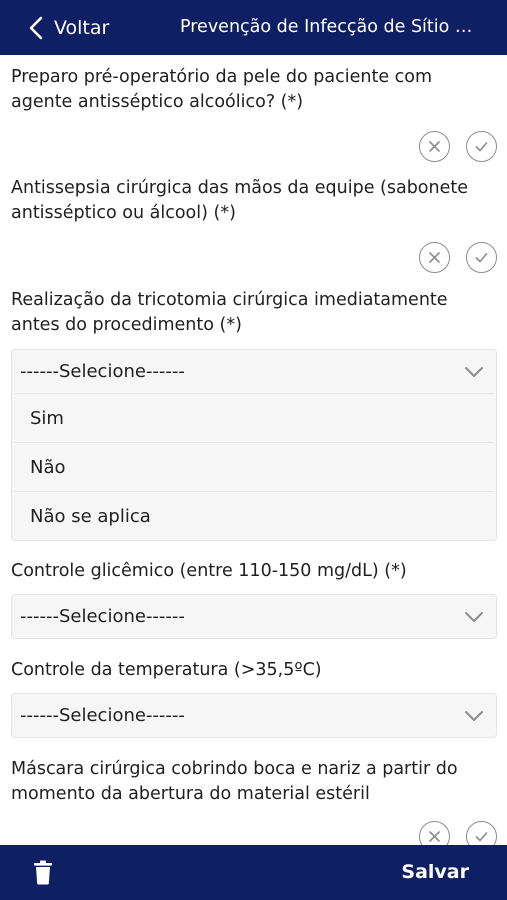  I want to click on glicemico-select: ------Selecione------, so click(254, 616).